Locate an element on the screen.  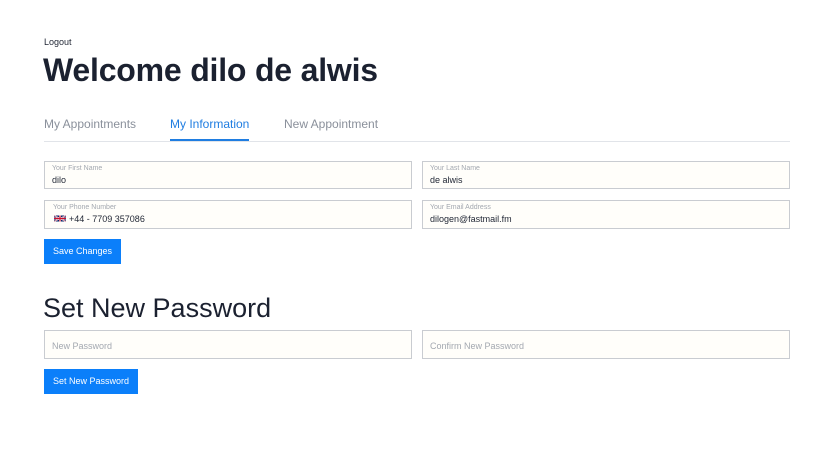
tab-my-appointments: My Appointments is located at coordinates (90, 125).